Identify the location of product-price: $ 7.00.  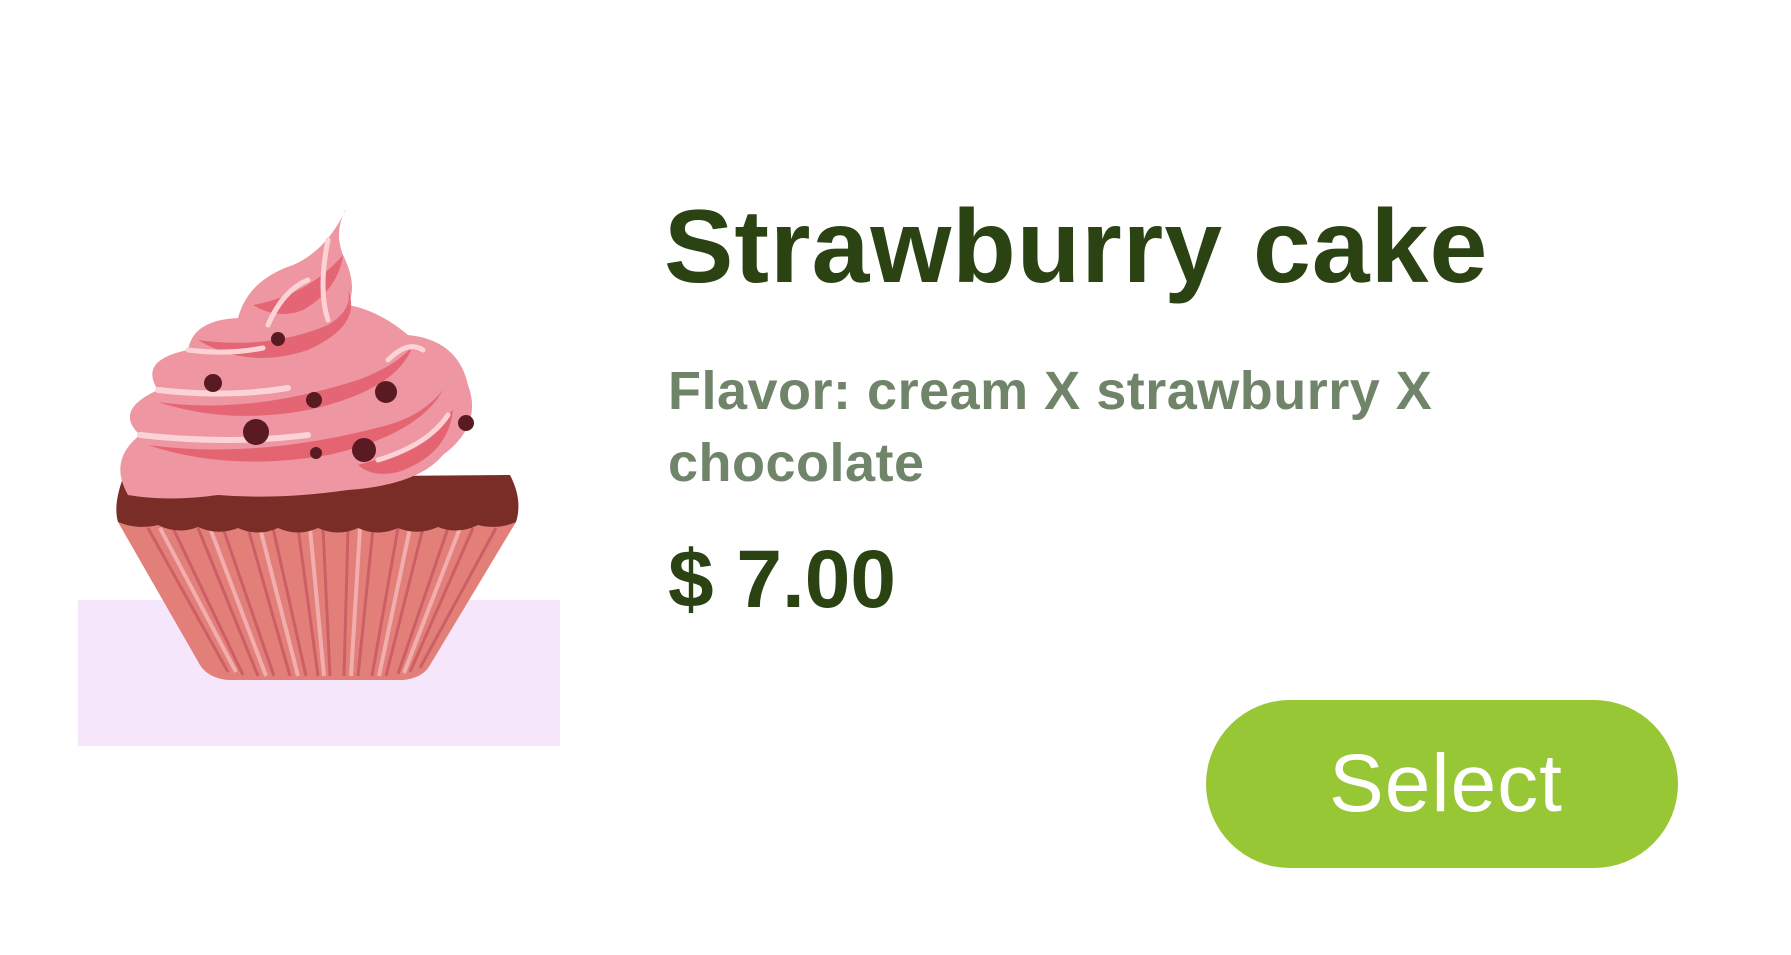
(782, 579).